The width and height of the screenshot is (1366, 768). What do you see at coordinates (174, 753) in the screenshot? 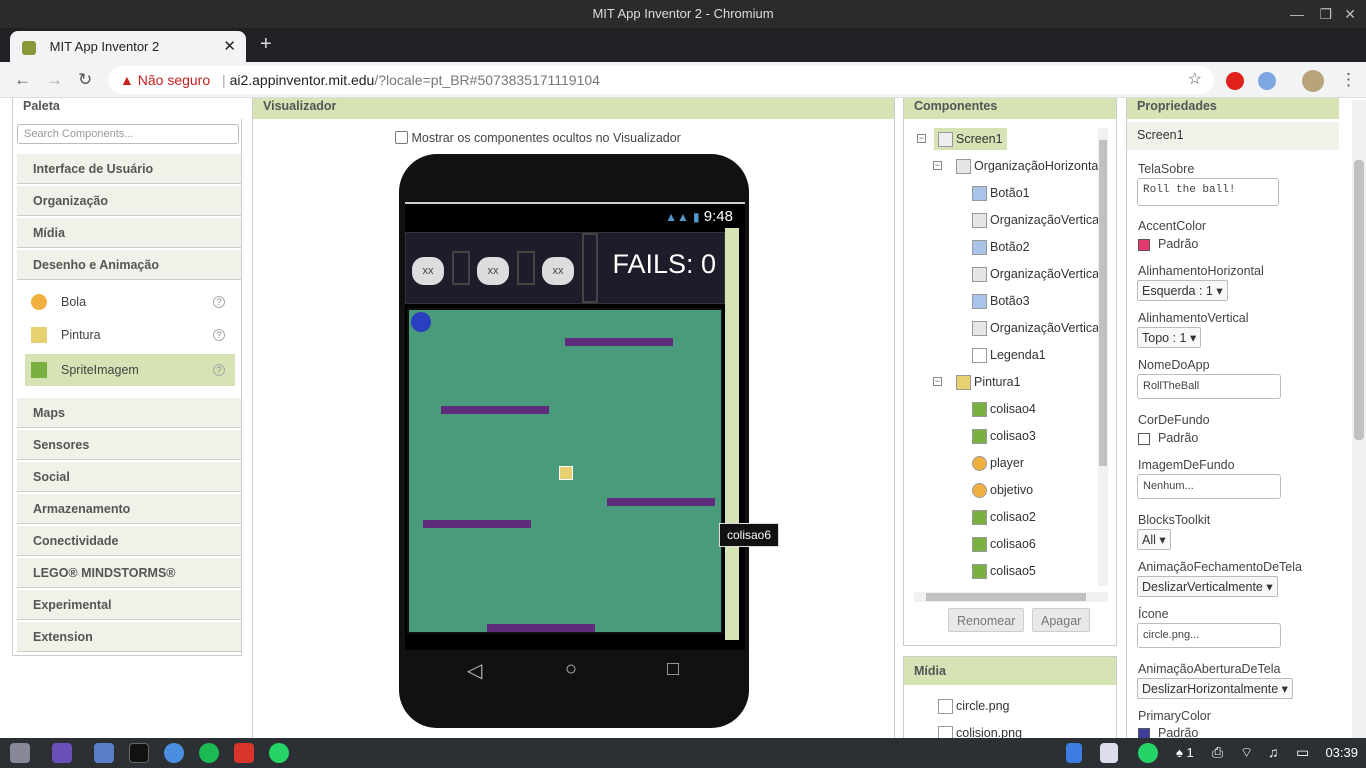
I see `chromium-icon` at bounding box center [174, 753].